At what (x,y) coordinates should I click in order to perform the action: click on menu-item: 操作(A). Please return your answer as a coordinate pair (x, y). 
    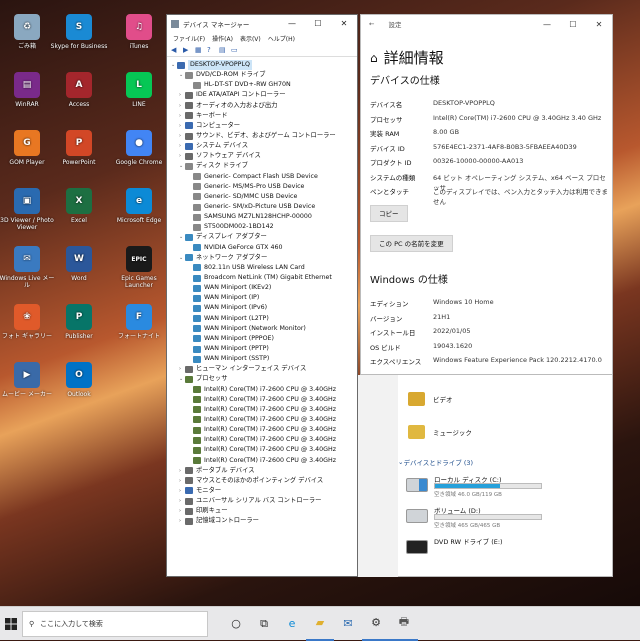
    Looking at the image, I should click on (222, 38).